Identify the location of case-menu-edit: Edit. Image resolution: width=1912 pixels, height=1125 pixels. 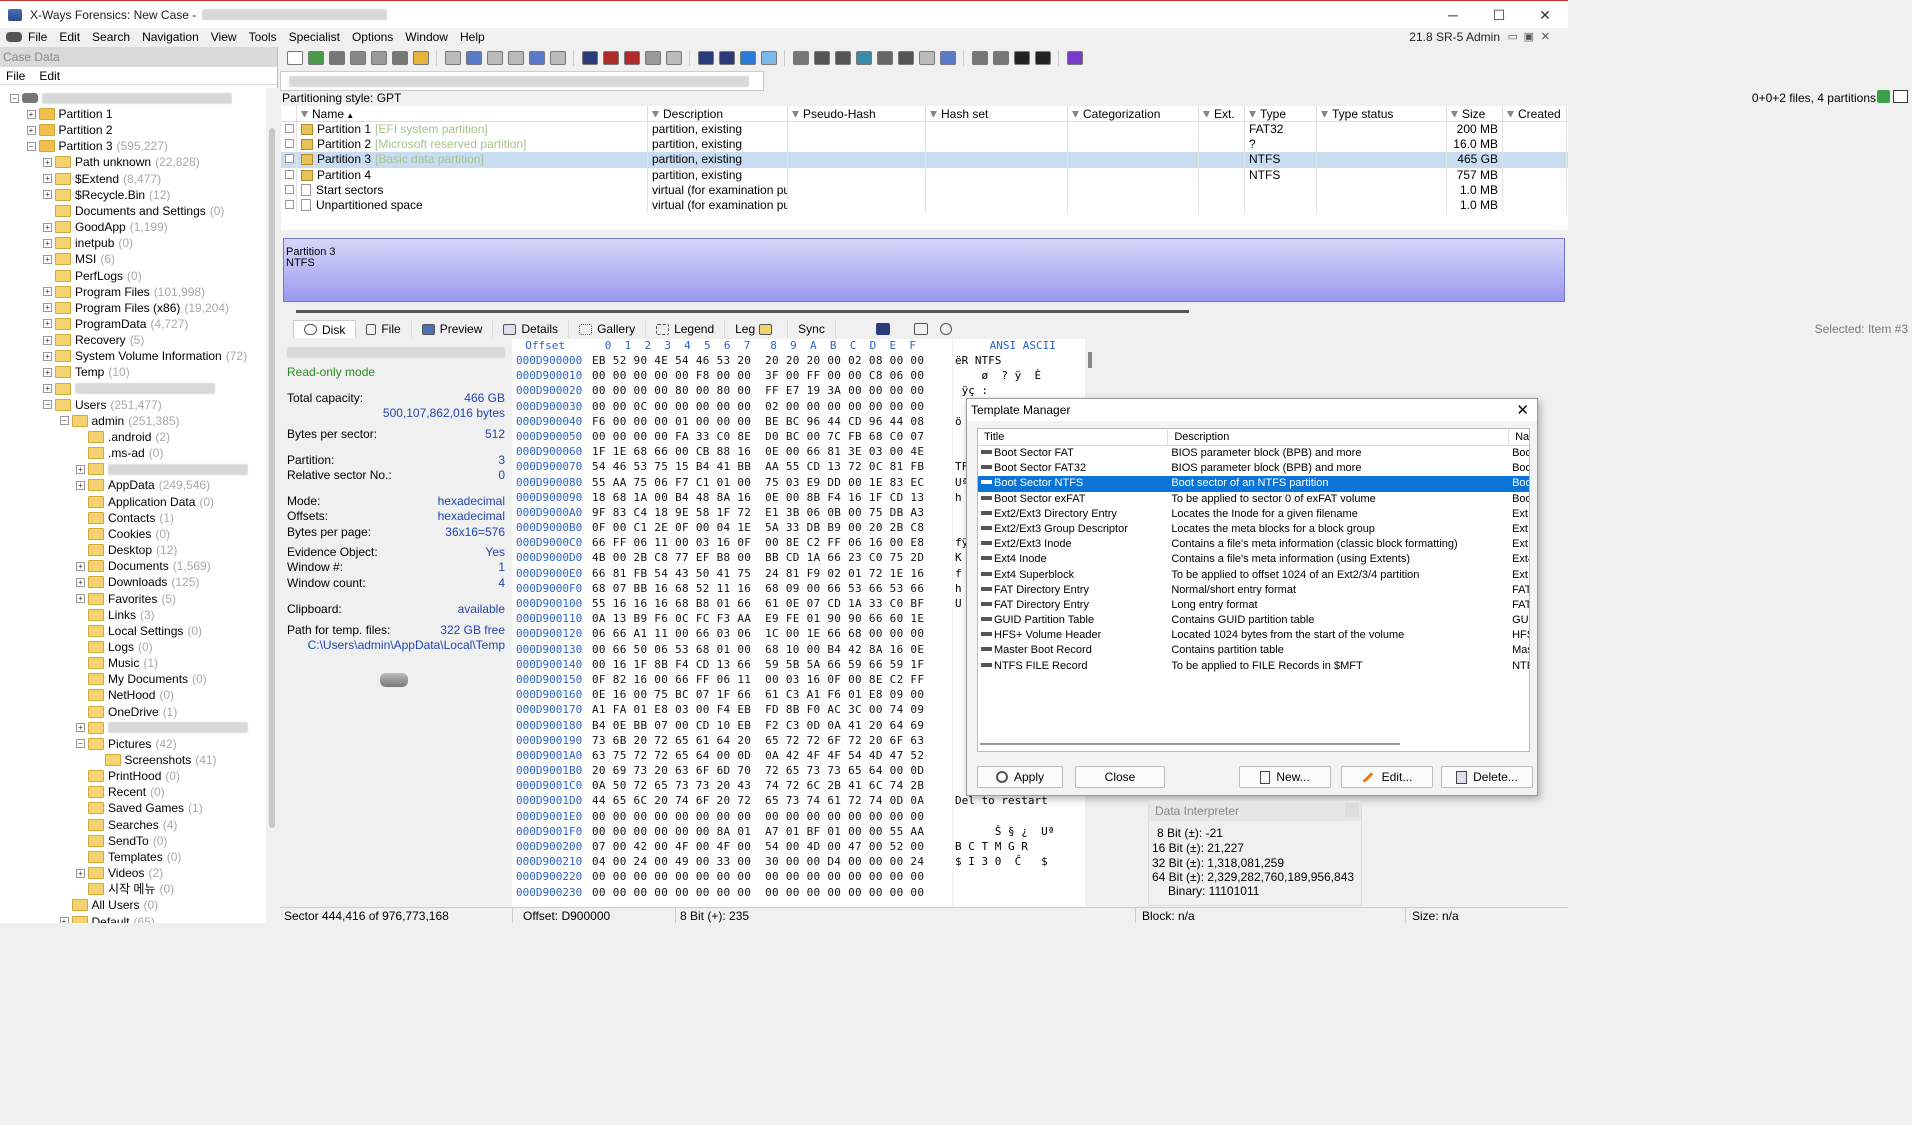
(49, 75).